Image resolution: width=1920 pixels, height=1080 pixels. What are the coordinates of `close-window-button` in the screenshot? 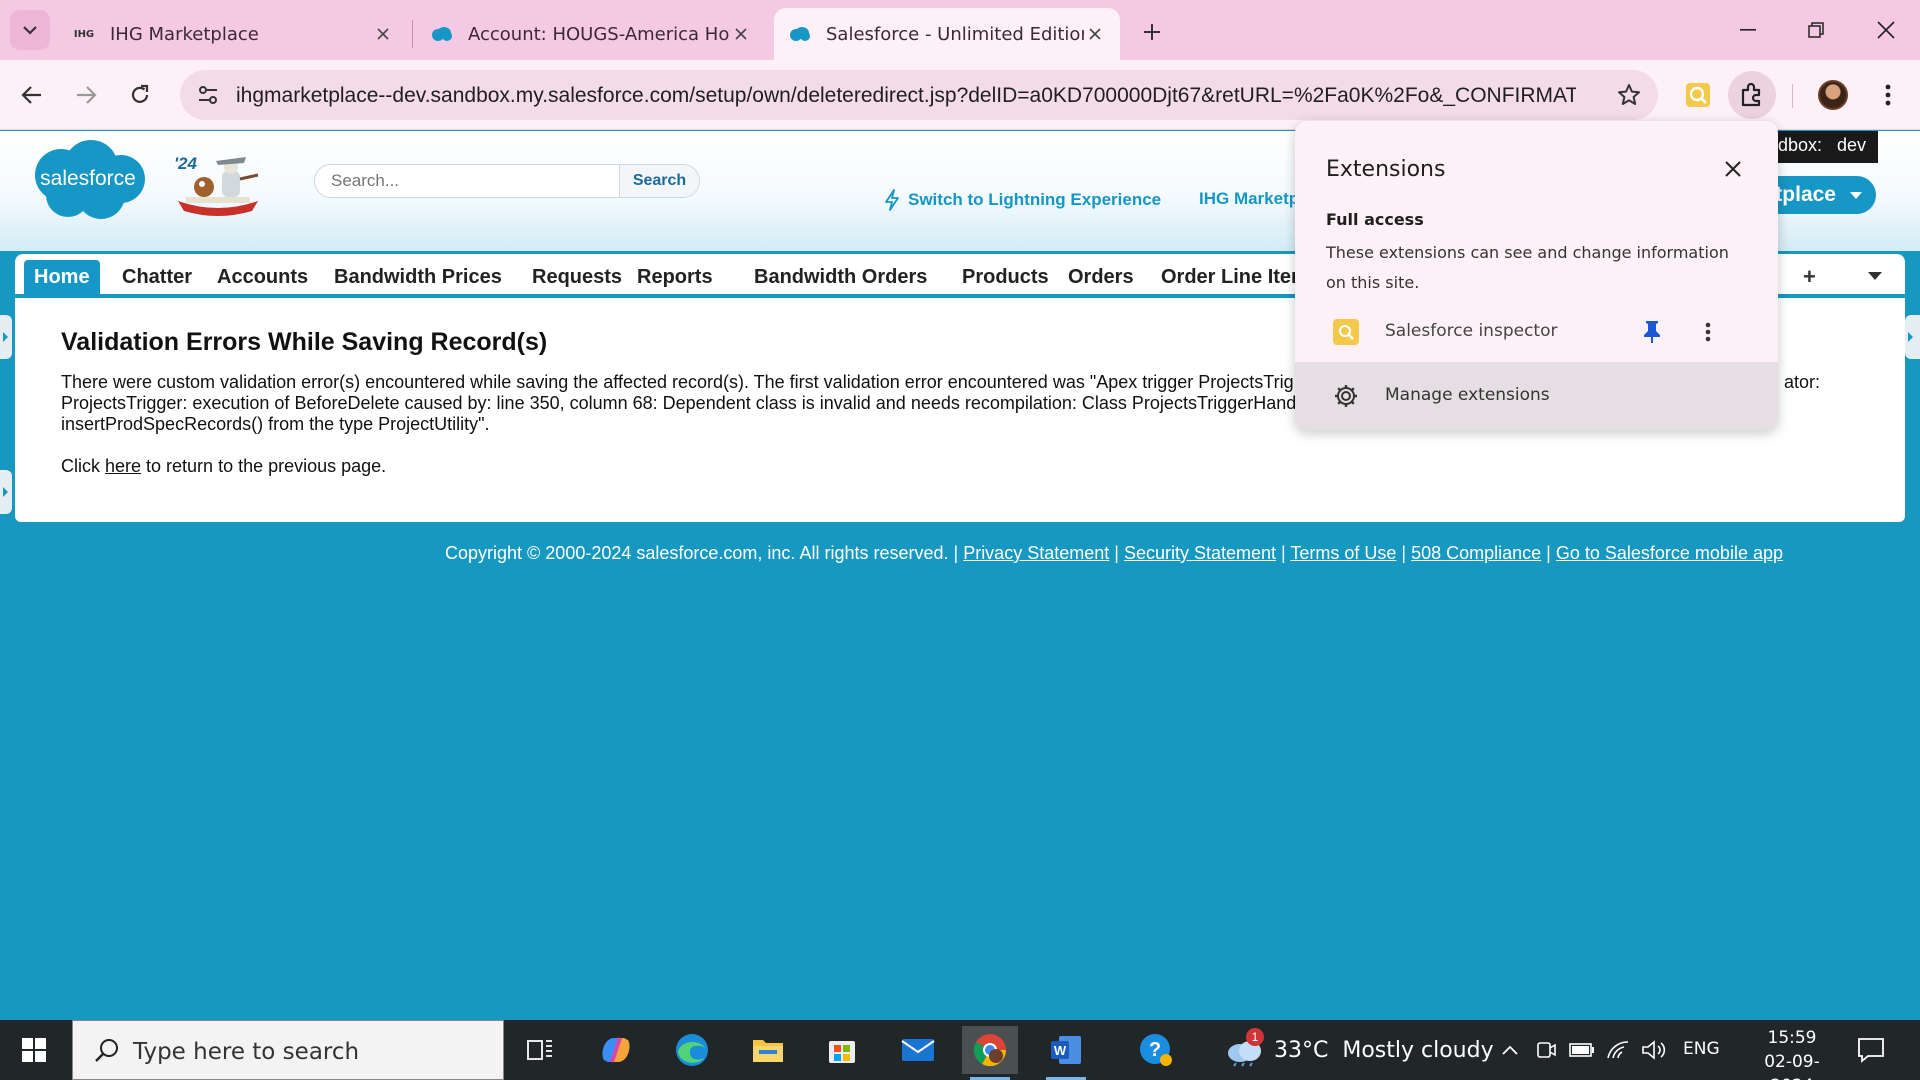 It's located at (1886, 30).